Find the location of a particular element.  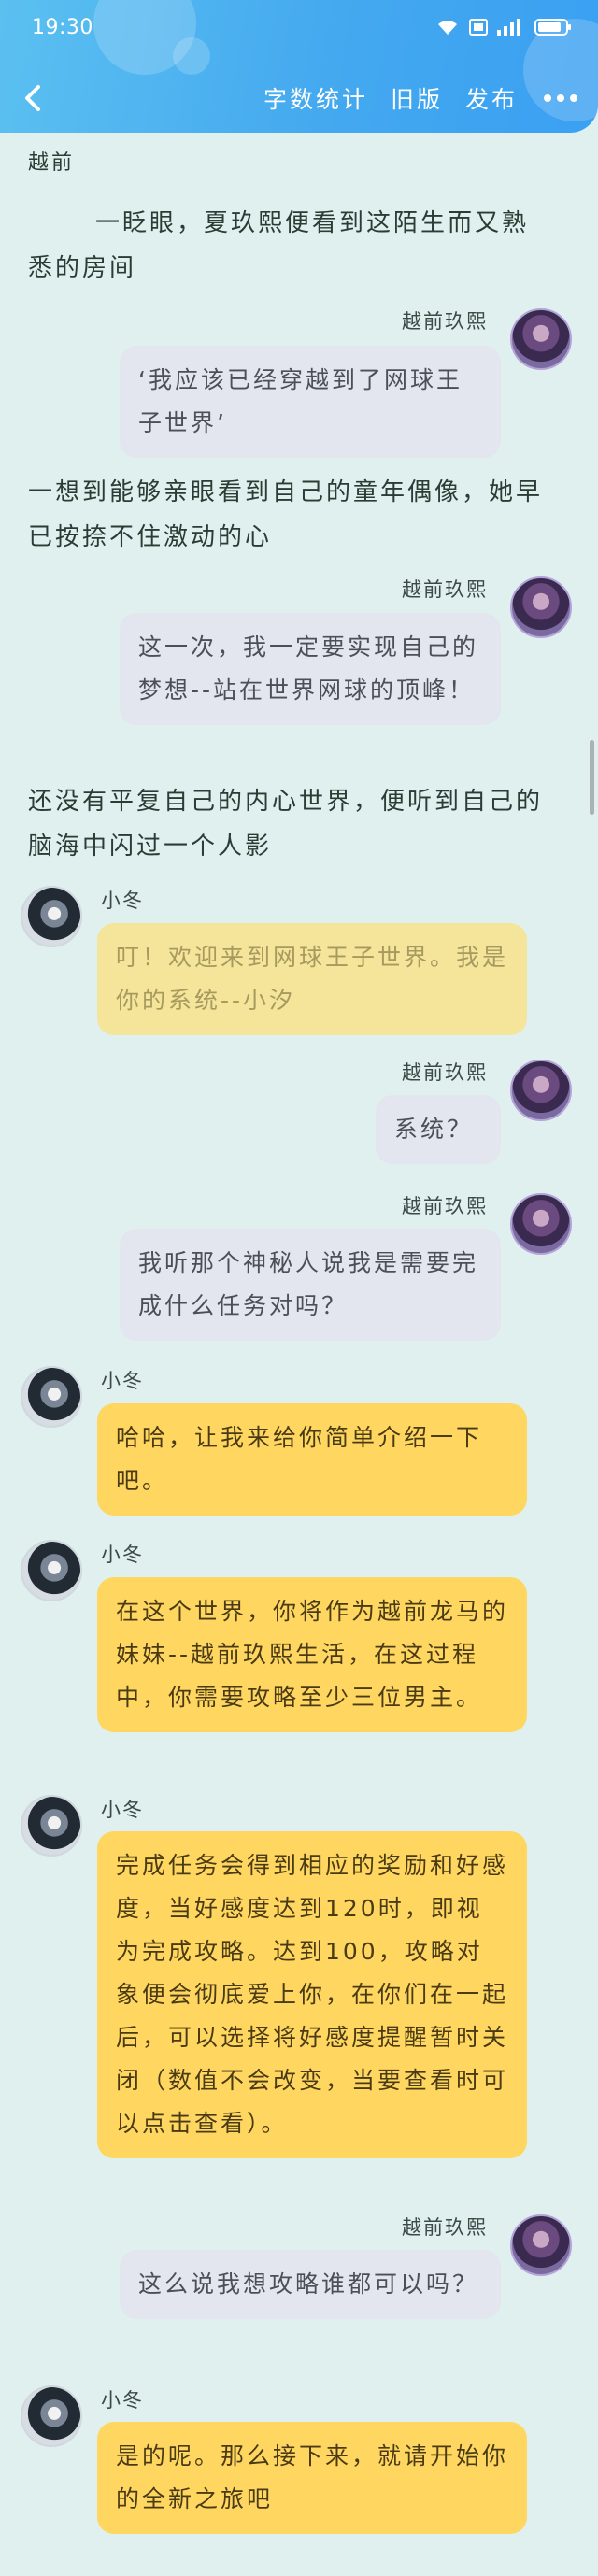

publish-button: 发布 is located at coordinates (491, 98).